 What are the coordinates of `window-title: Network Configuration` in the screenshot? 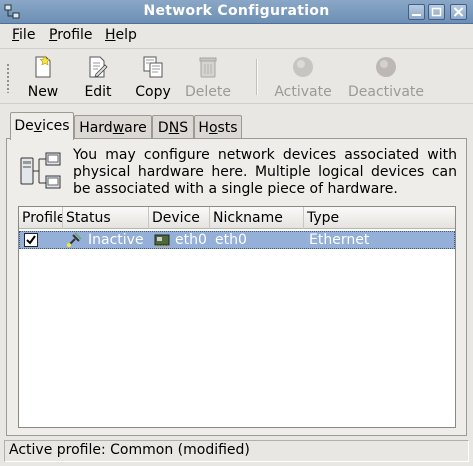 It's located at (236, 11).